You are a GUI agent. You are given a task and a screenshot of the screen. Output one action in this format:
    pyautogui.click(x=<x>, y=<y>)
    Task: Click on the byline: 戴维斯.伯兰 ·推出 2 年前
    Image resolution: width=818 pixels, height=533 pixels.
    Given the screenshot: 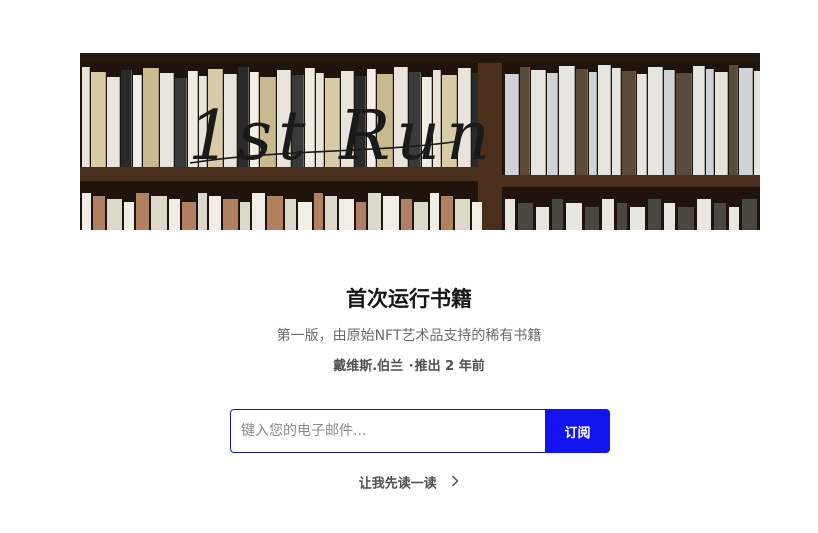 What is the action you would take?
    pyautogui.click(x=409, y=367)
    